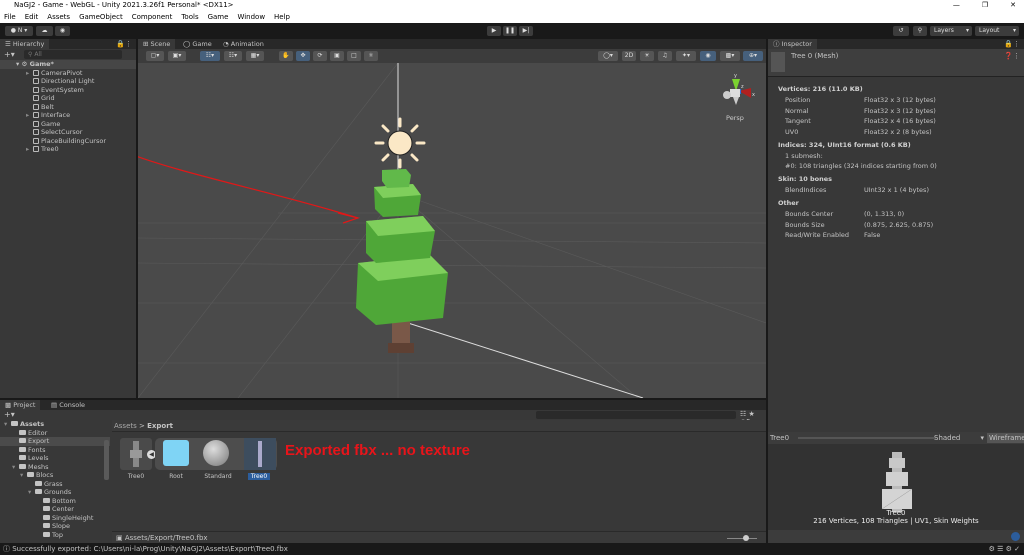  I want to click on maximize-button: ❐, so click(985, 5).